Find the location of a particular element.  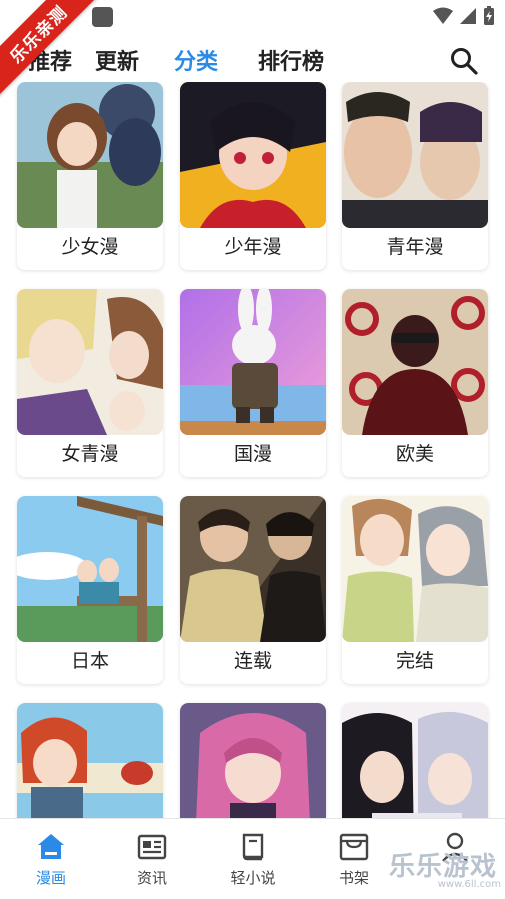

wifi-icon is located at coordinates (443, 15).